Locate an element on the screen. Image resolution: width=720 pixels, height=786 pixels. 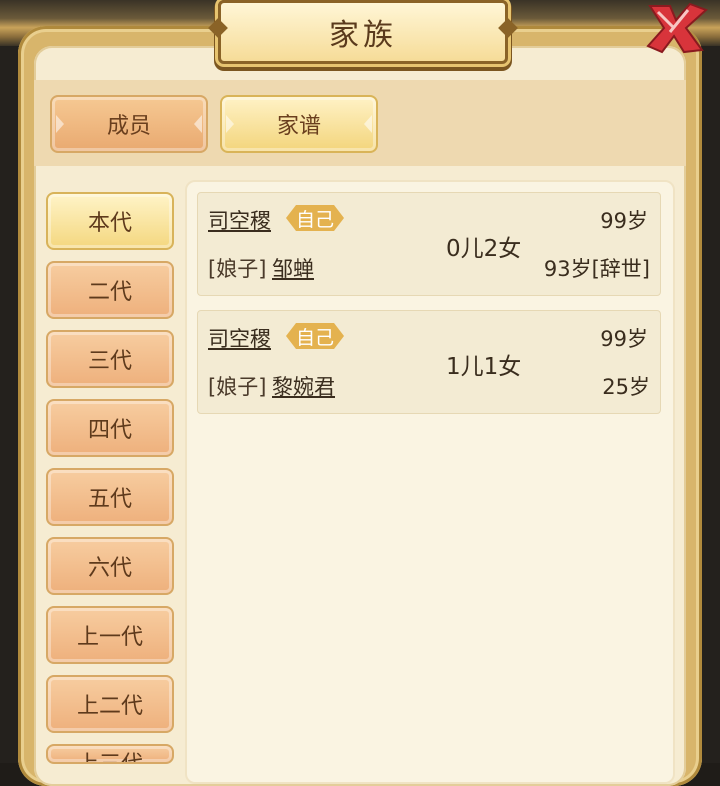
close-icon is located at coordinates (677, 28).